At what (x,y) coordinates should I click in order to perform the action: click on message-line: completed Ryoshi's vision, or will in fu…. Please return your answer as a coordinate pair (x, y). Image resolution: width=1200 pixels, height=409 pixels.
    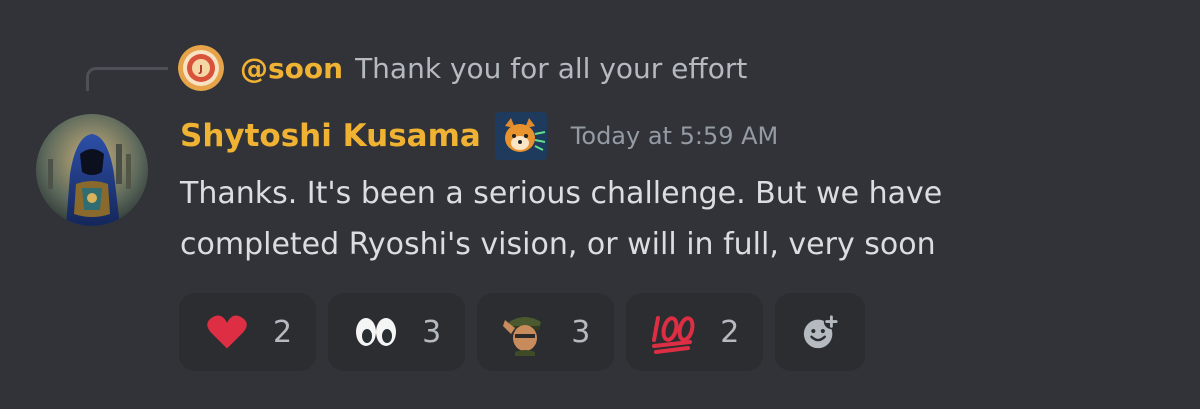
    Looking at the image, I should click on (558, 244).